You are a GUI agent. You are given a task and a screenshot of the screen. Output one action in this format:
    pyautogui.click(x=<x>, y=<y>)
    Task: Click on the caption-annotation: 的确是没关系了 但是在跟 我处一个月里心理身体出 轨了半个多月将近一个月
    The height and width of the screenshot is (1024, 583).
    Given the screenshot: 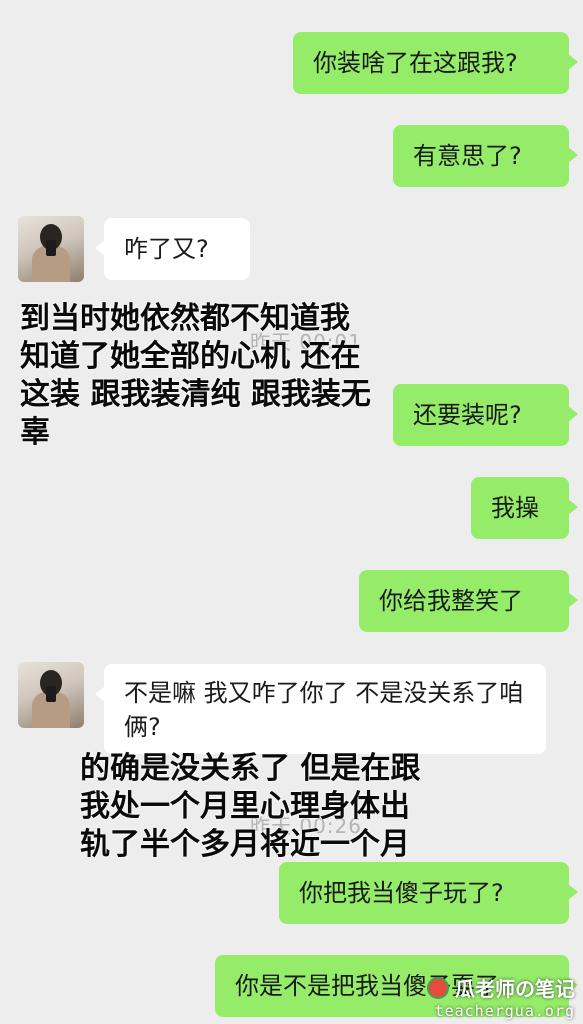 What is the action you would take?
    pyautogui.click(x=250, y=806)
    